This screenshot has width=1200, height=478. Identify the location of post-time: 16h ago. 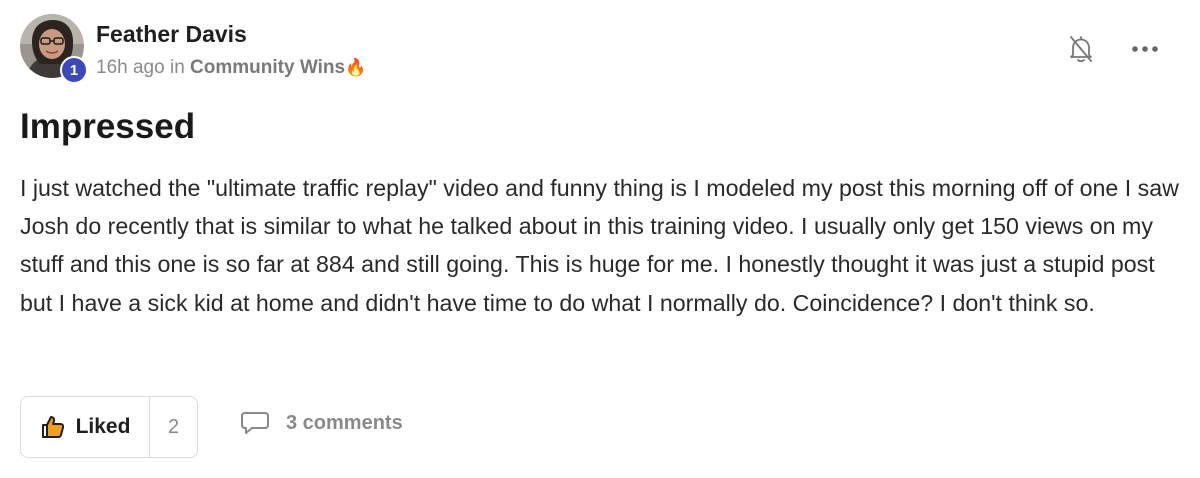
(130, 67).